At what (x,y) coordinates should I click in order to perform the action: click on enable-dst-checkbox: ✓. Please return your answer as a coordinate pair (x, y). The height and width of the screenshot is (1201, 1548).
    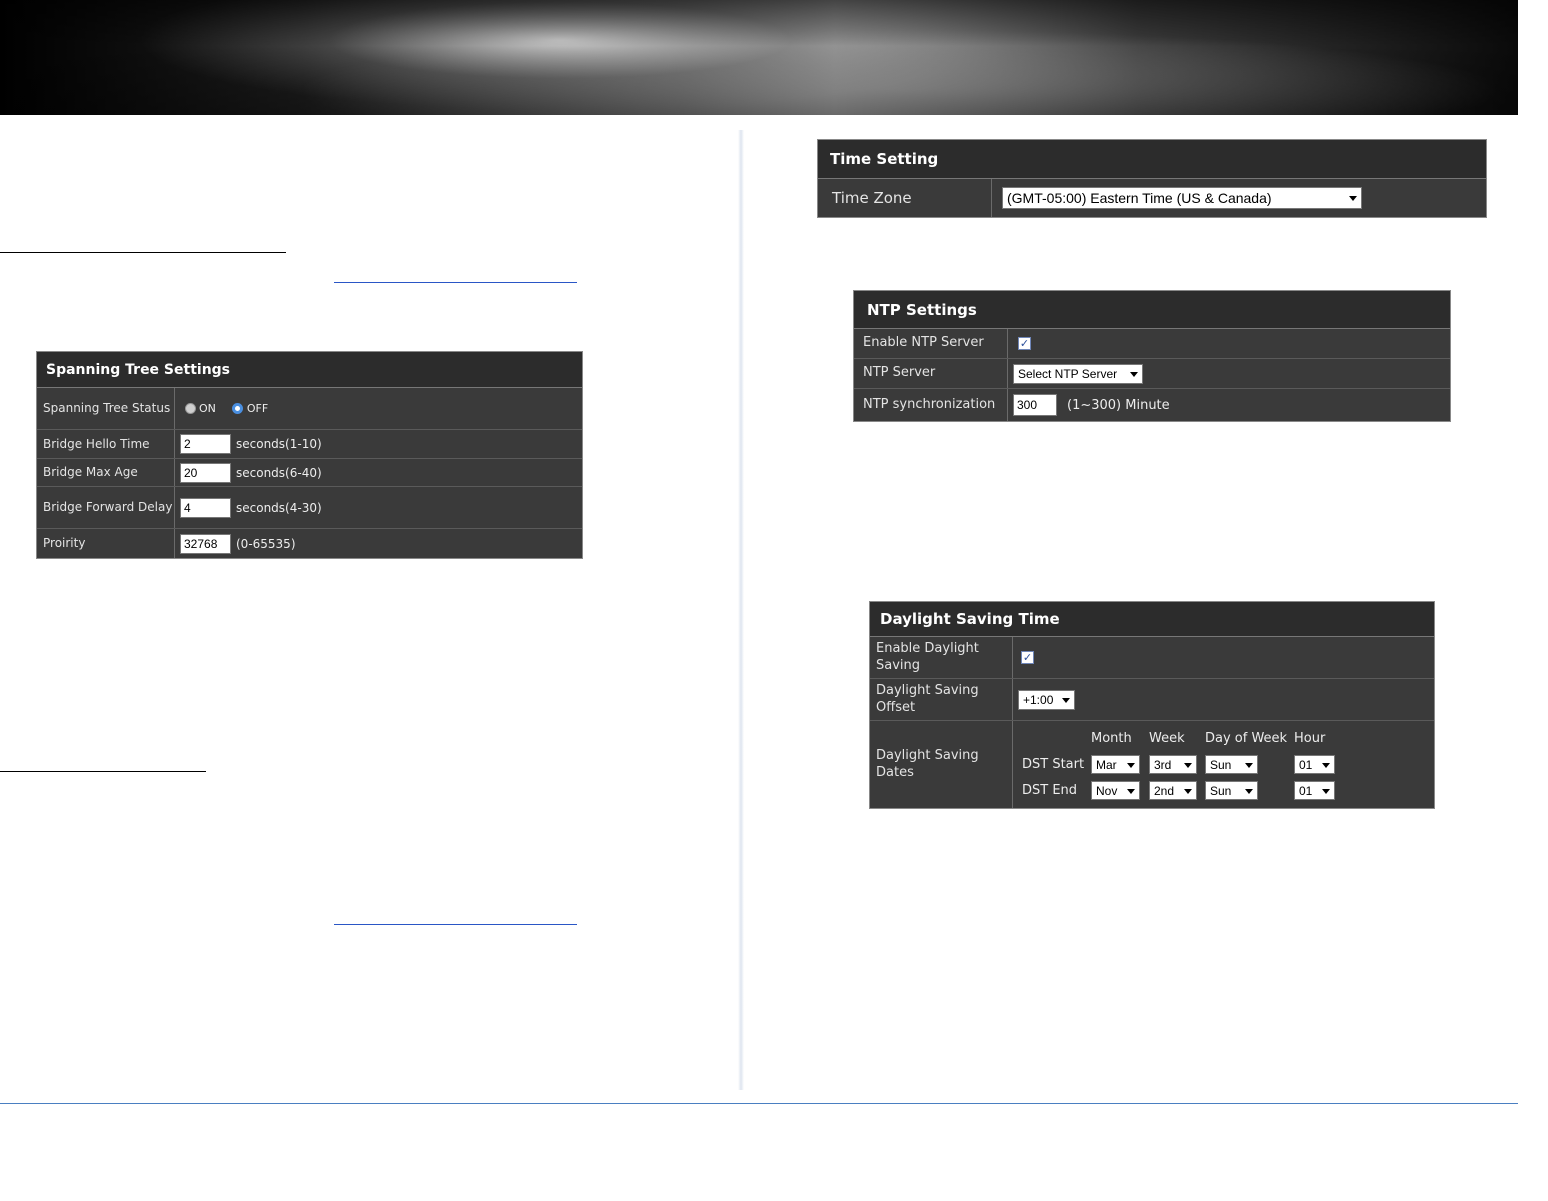
    Looking at the image, I should click on (1027, 657).